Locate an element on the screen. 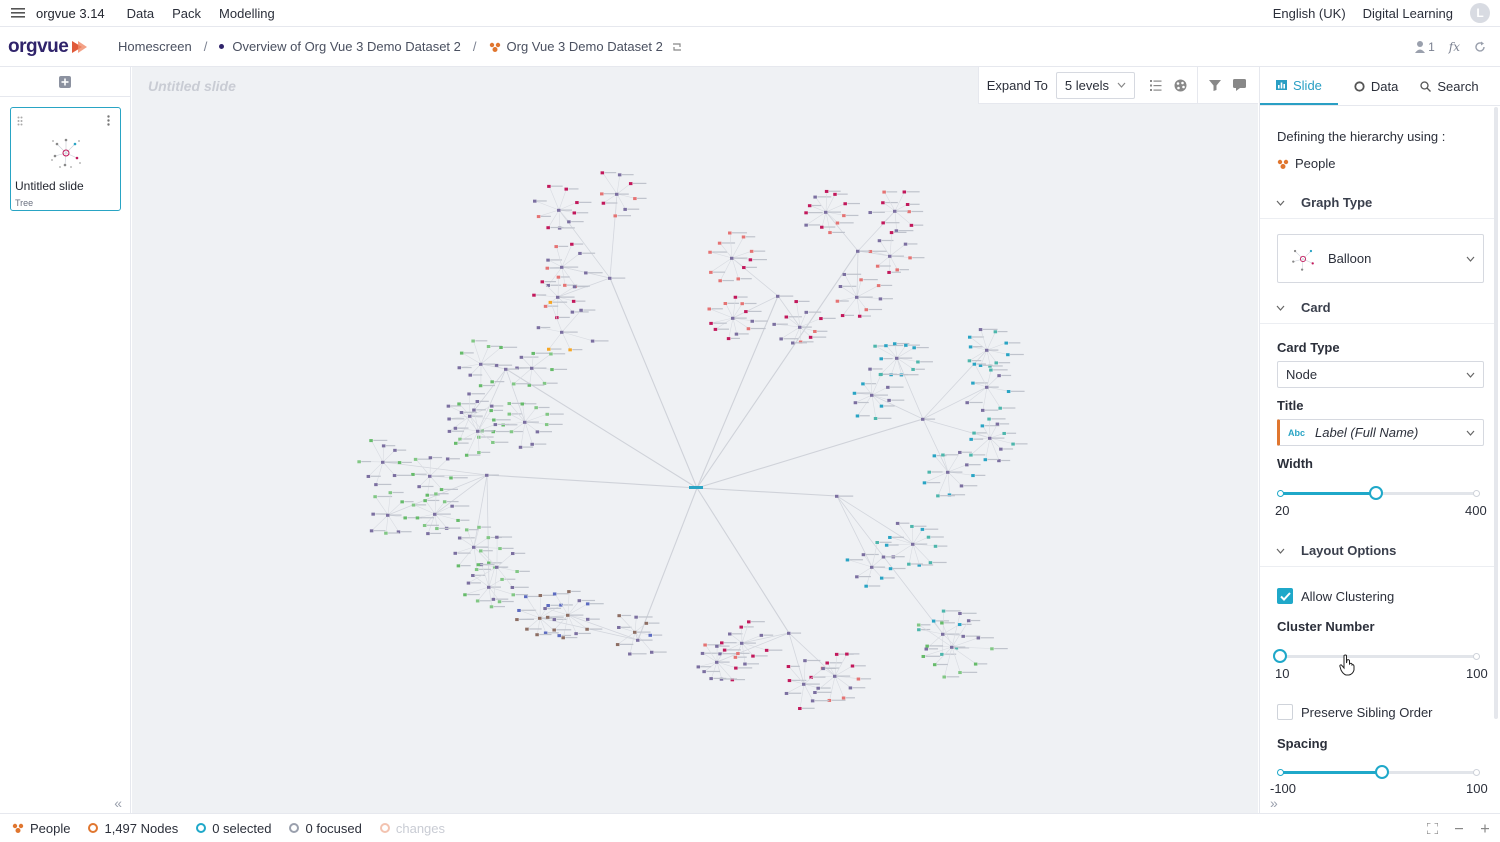 This screenshot has width=1500, height=842. language-selector: English (UK) is located at coordinates (1309, 13).